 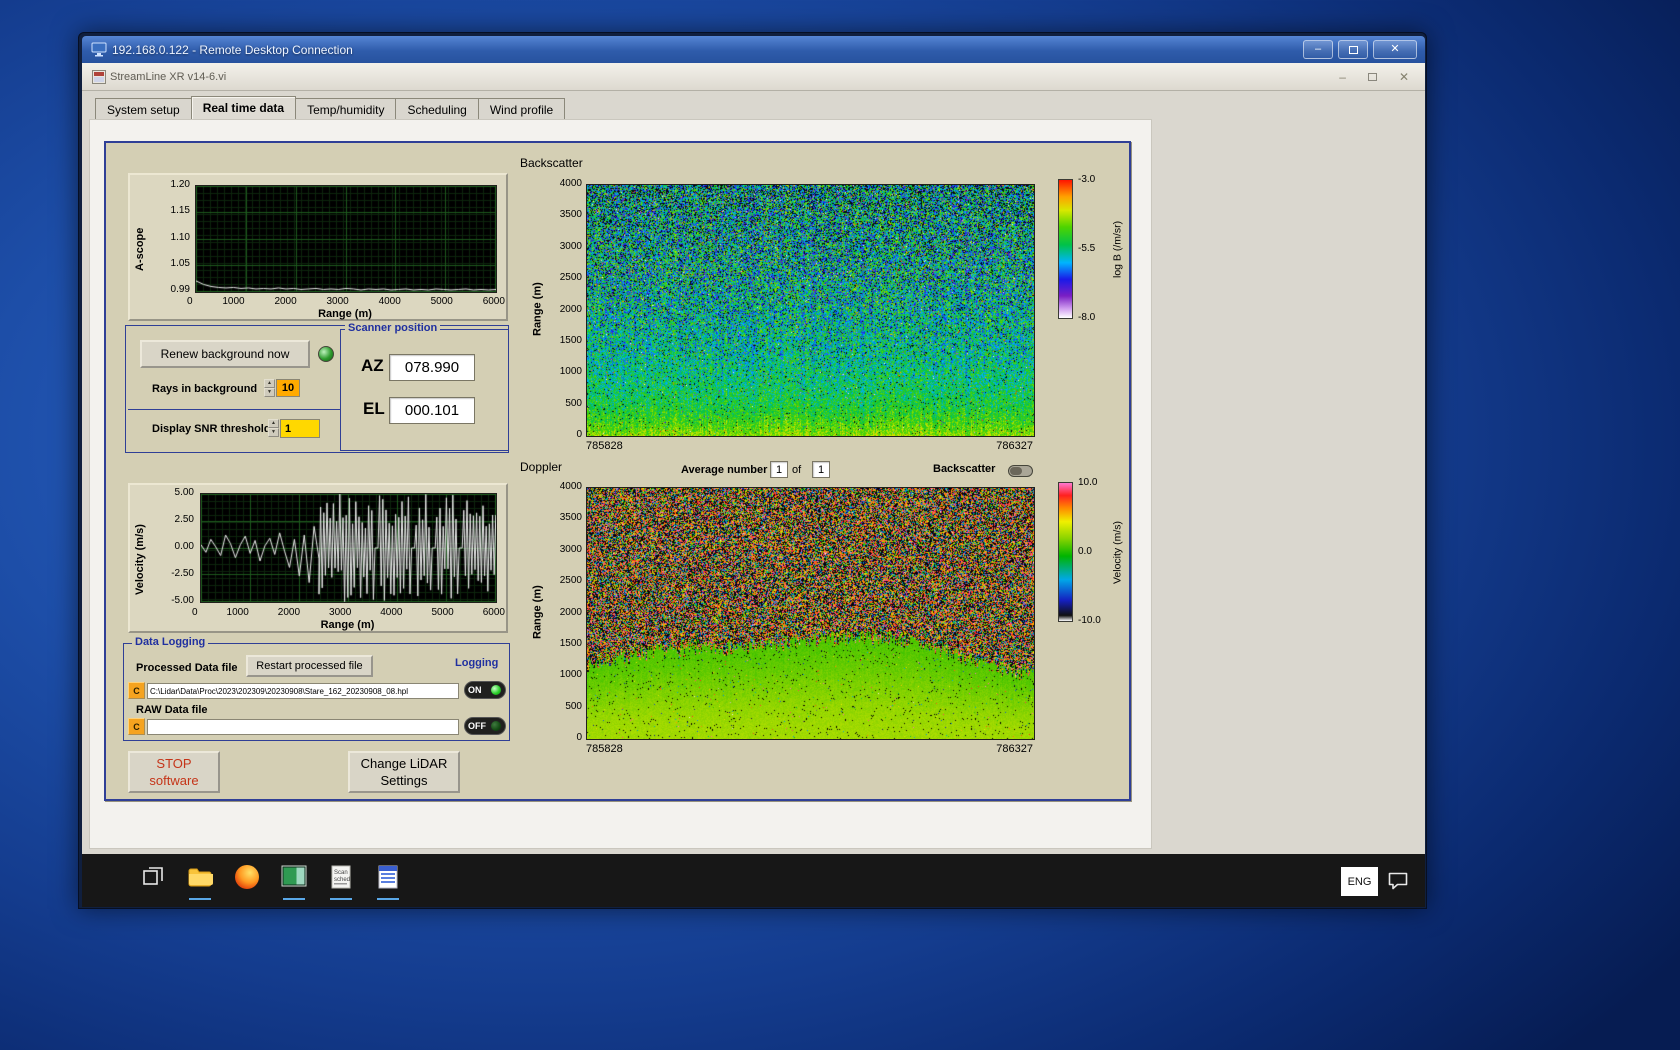 What do you see at coordinates (604, 446) in the screenshot?
I see `backscatter-x-start: 785828` at bounding box center [604, 446].